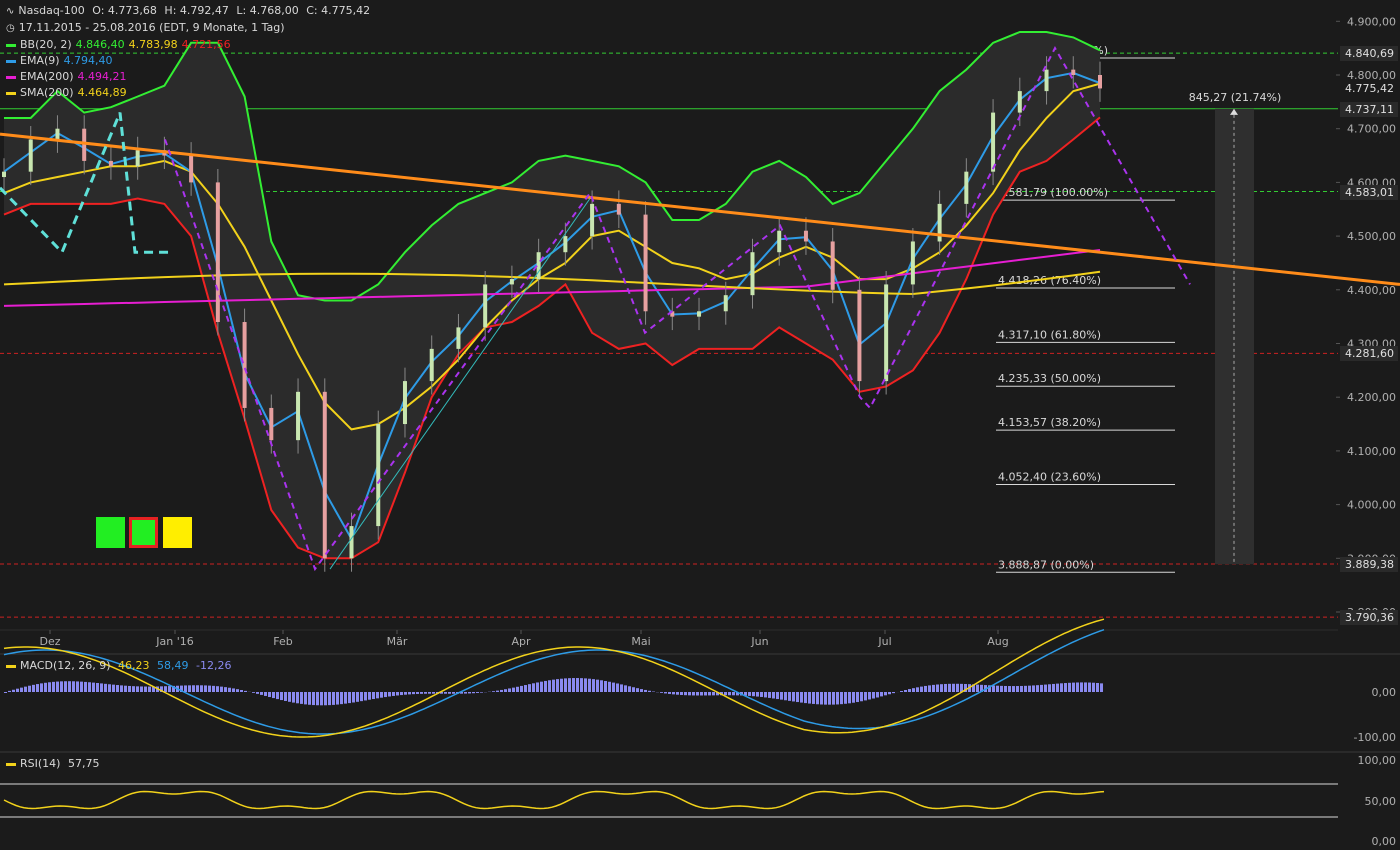  Describe the element at coordinates (338, 10) in the screenshot. I see `close-value: C: 4.775,42` at that location.